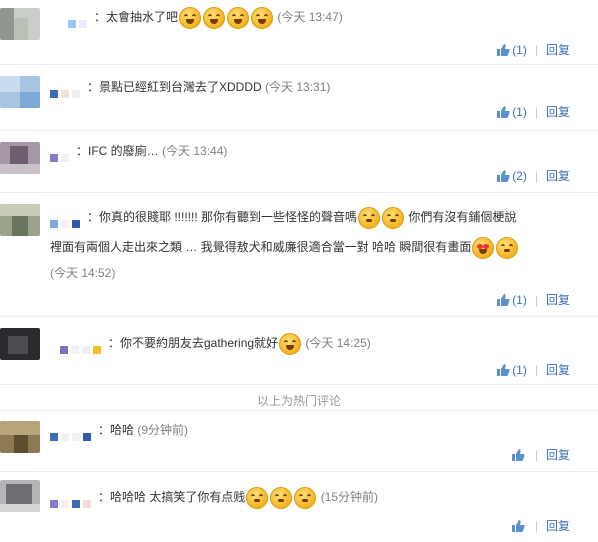  I want to click on comment-item: ：景點已經紅到台灣去了XDDDD (今天 13:31) (1) | 回复, so click(299, 97).